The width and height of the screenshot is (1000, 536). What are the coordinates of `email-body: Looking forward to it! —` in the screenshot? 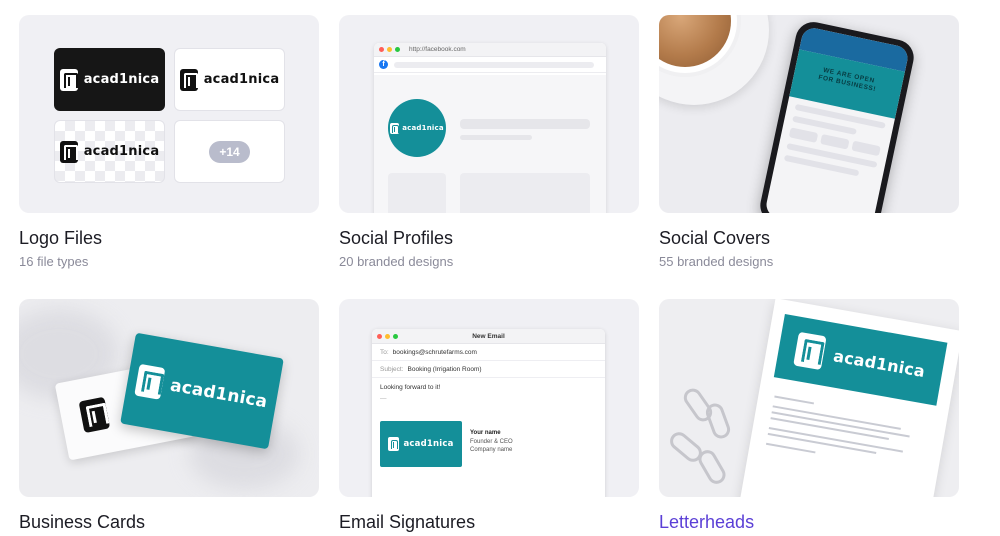 It's located at (488, 393).